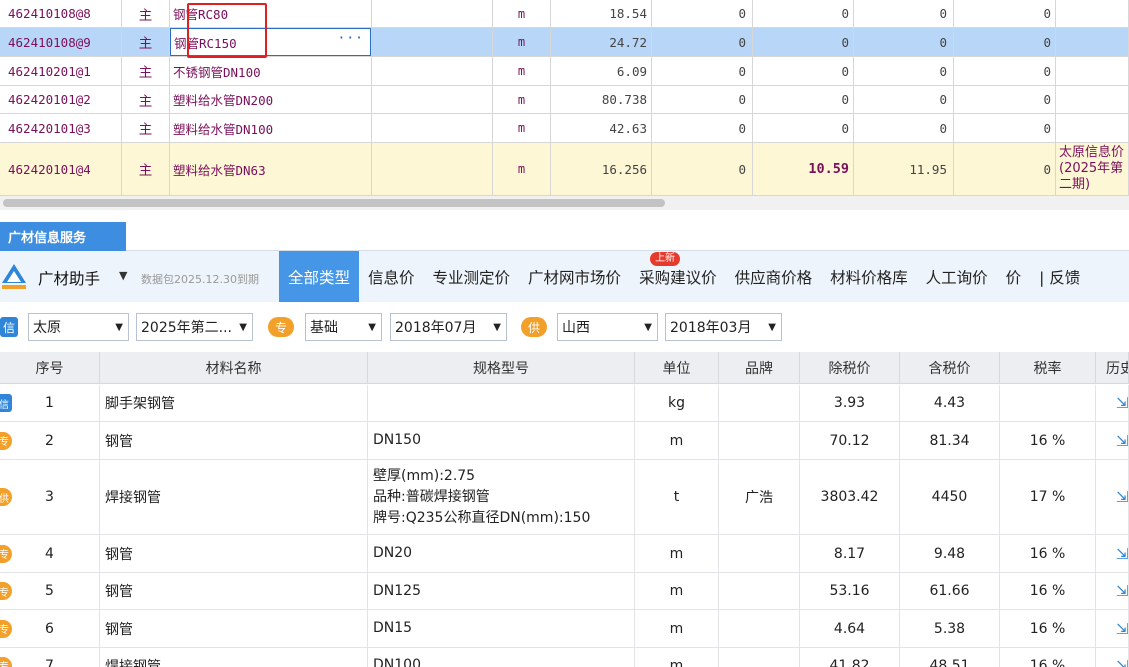  What do you see at coordinates (351, 38) in the screenshot?
I see `more-options-icon: ···` at bounding box center [351, 38].